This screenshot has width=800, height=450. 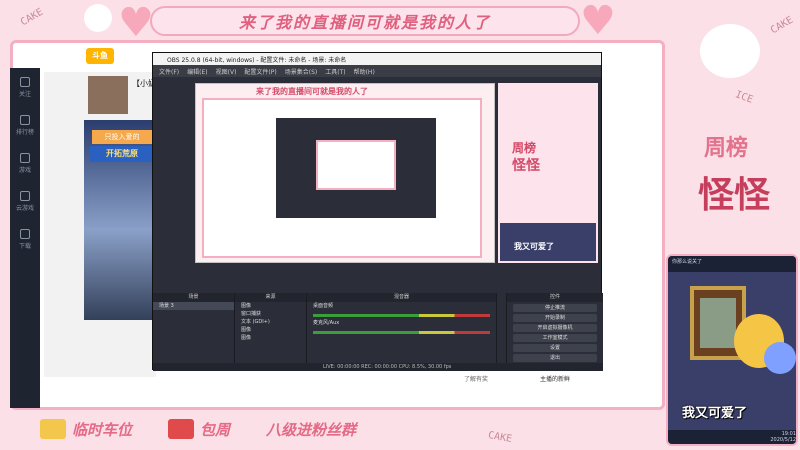 What do you see at coordinates (726, 148) in the screenshot?
I see `weekly-label: 周榜` at bounding box center [726, 148].